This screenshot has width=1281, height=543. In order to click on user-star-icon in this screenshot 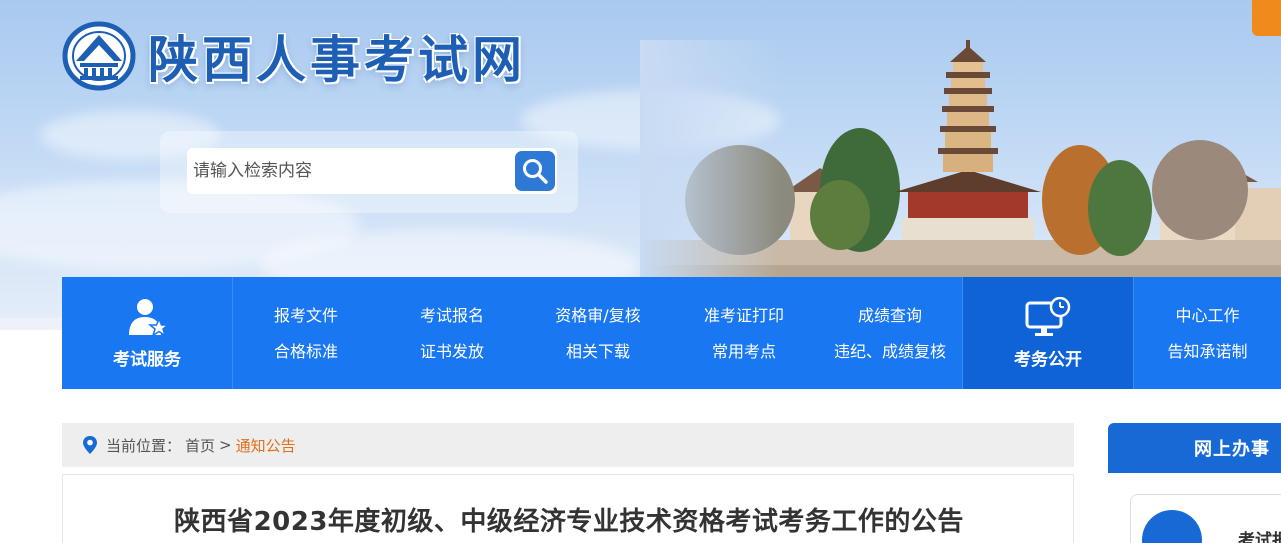, I will do `click(149, 317)`.